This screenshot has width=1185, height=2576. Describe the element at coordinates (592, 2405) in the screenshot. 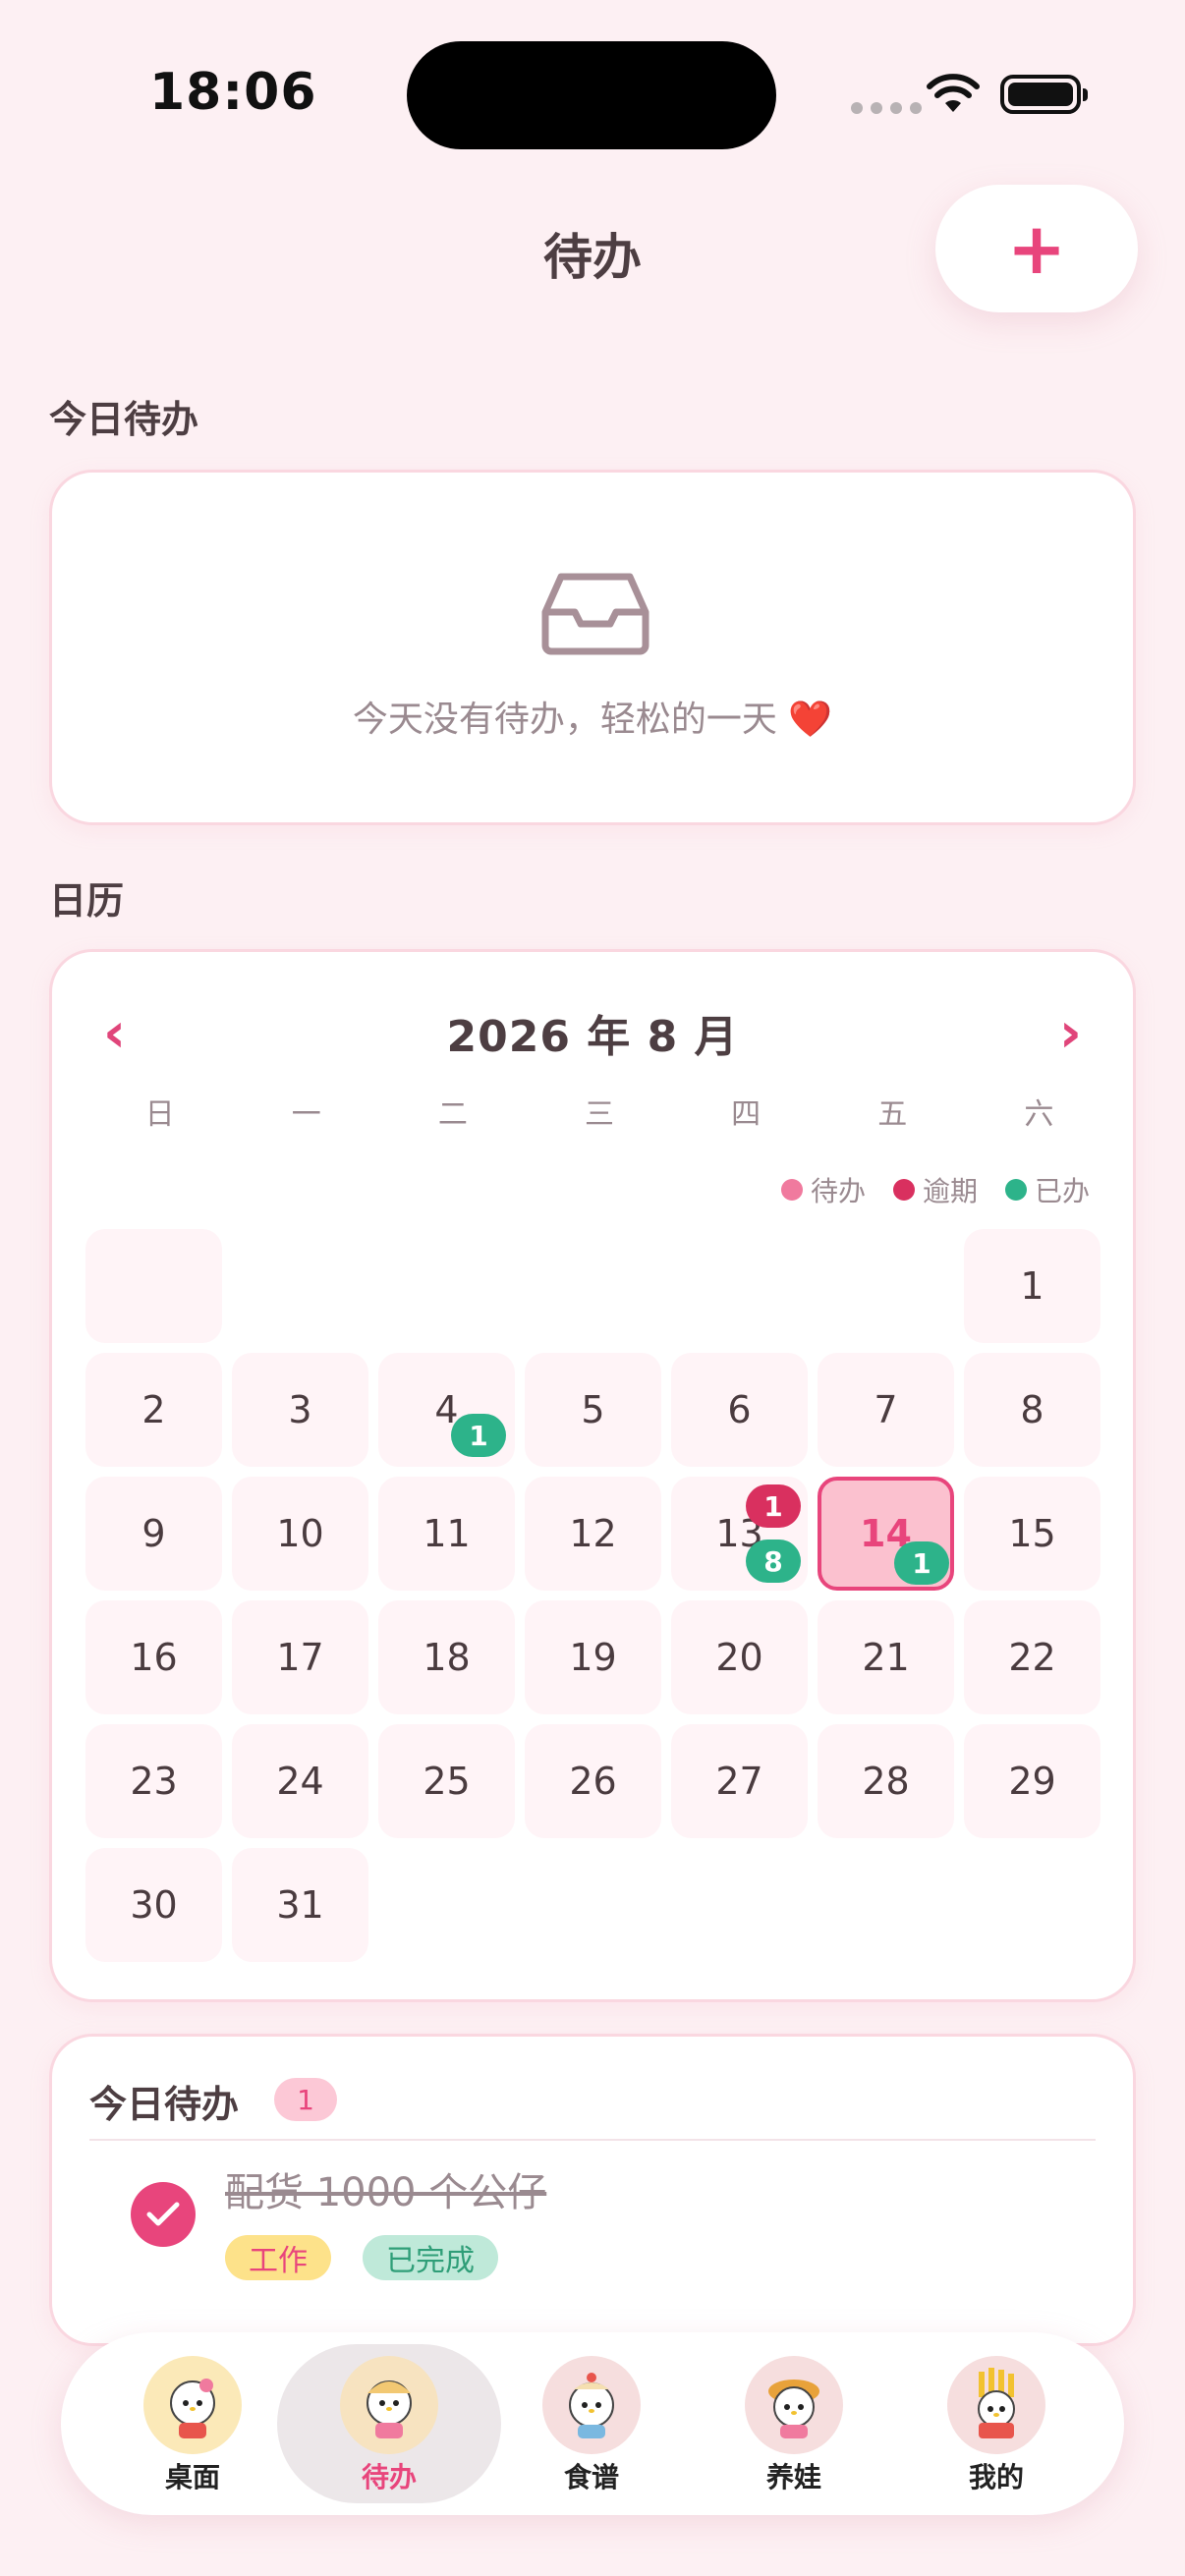

I see `recipes-tab-icon` at that location.